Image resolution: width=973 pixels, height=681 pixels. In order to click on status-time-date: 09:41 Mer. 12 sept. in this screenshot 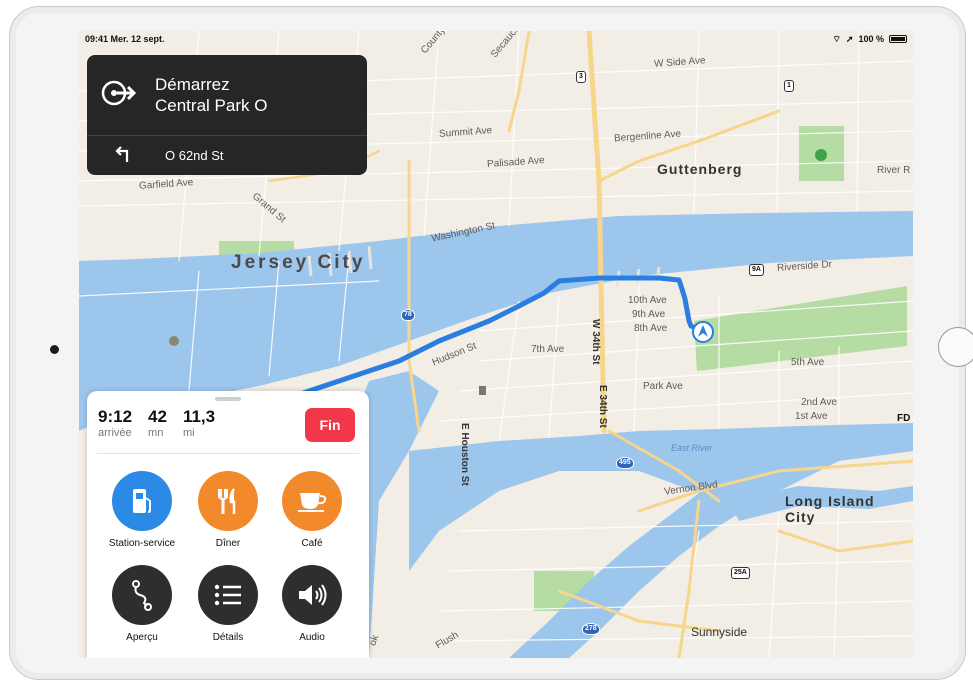, I will do `click(125, 39)`.